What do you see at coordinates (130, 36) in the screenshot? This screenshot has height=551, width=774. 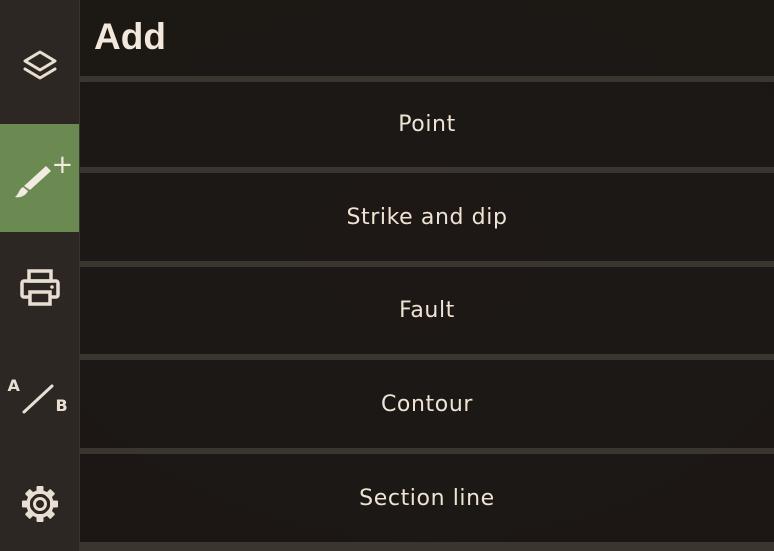 I see `page-title: Add` at bounding box center [130, 36].